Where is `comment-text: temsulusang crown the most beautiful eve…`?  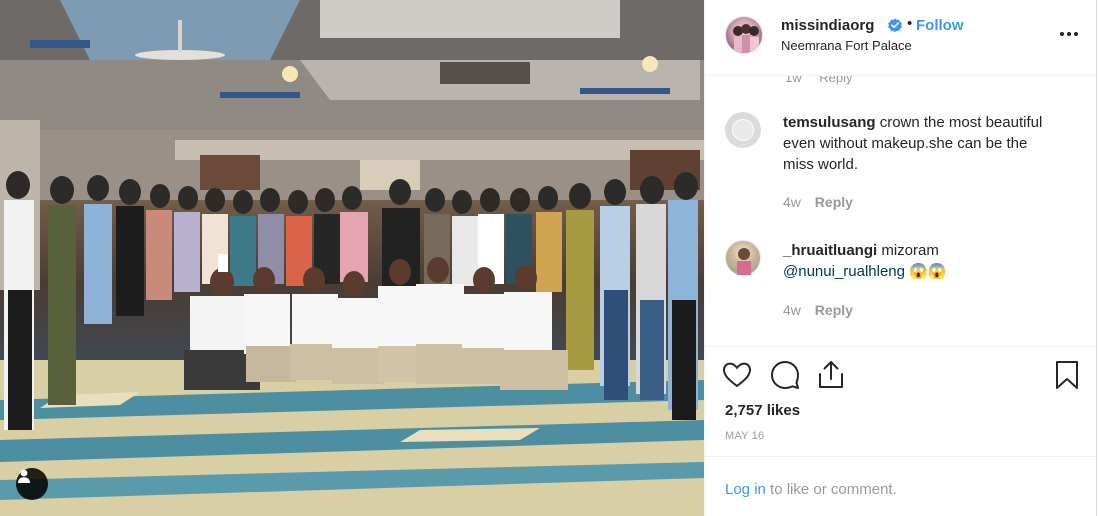
comment-text: temsulusang crown the most beautiful eve… is located at coordinates (918, 143).